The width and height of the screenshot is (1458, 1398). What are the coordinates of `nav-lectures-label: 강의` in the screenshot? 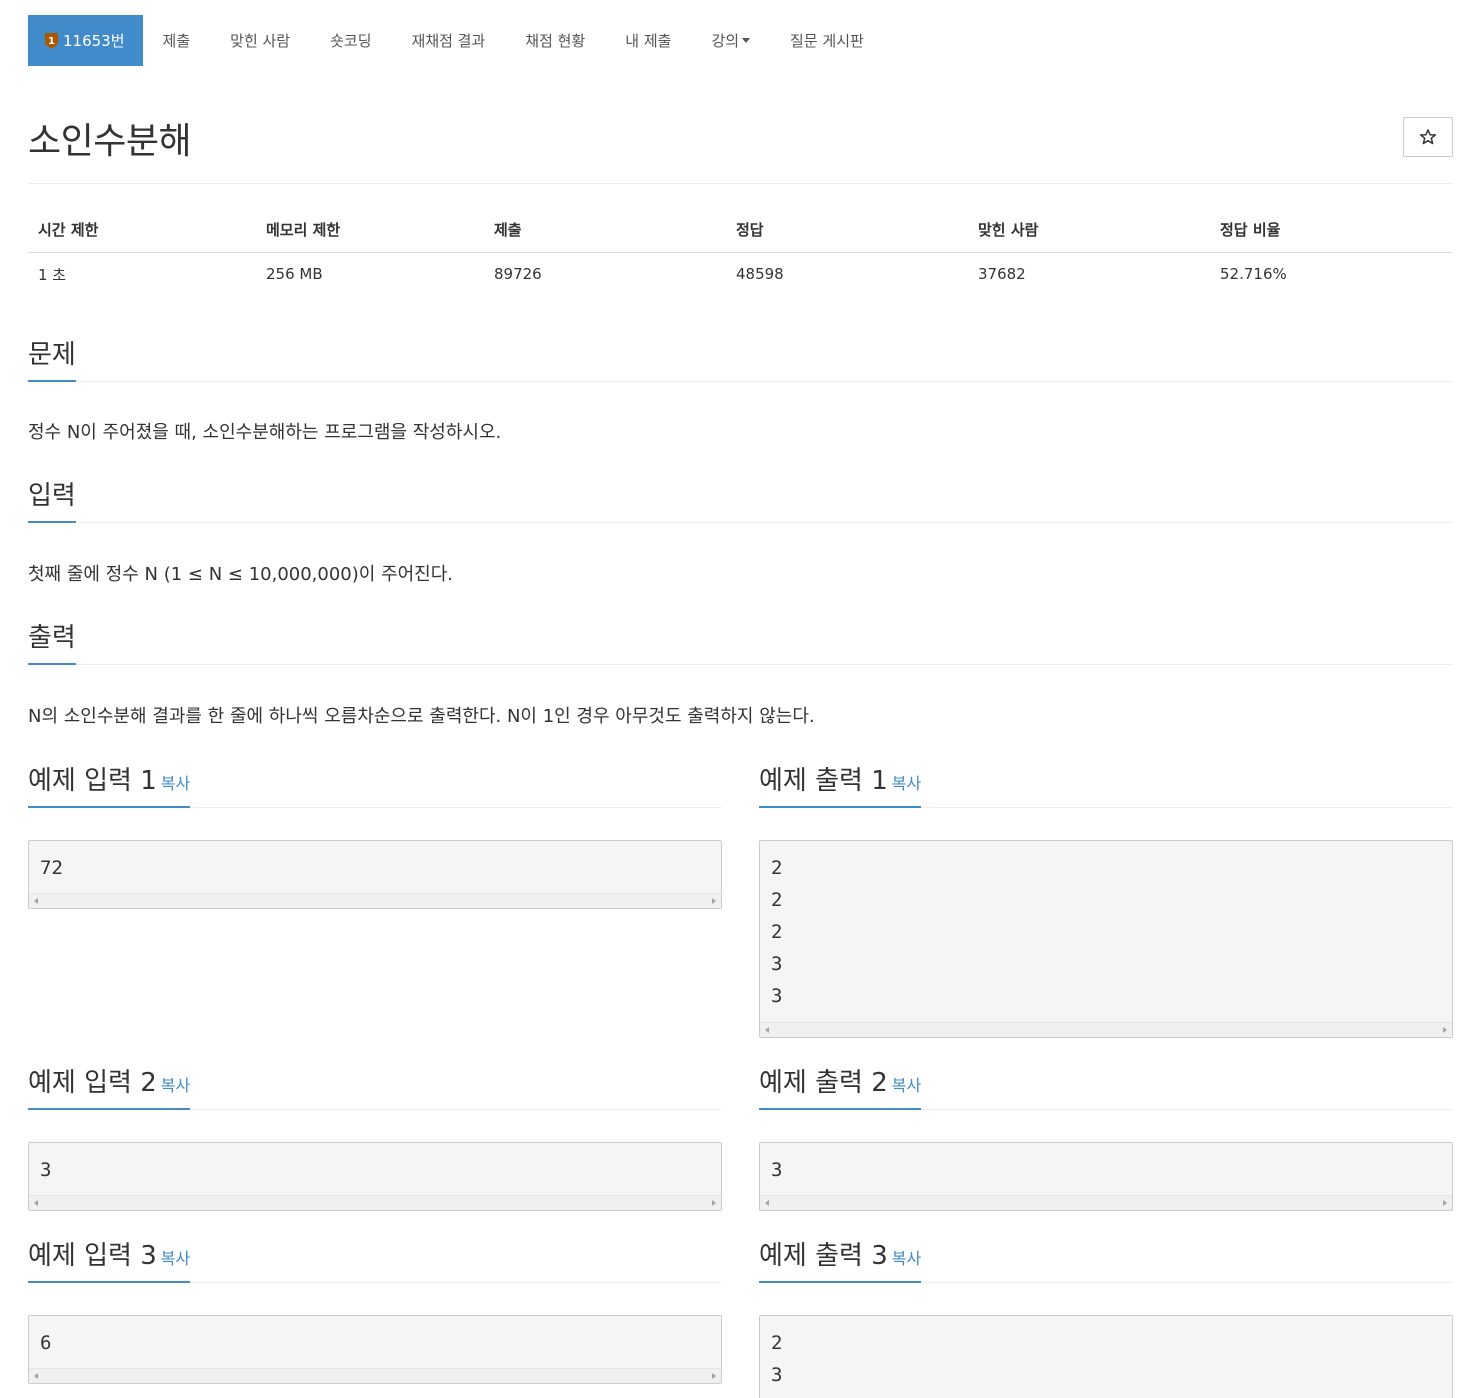 It's located at (725, 41).